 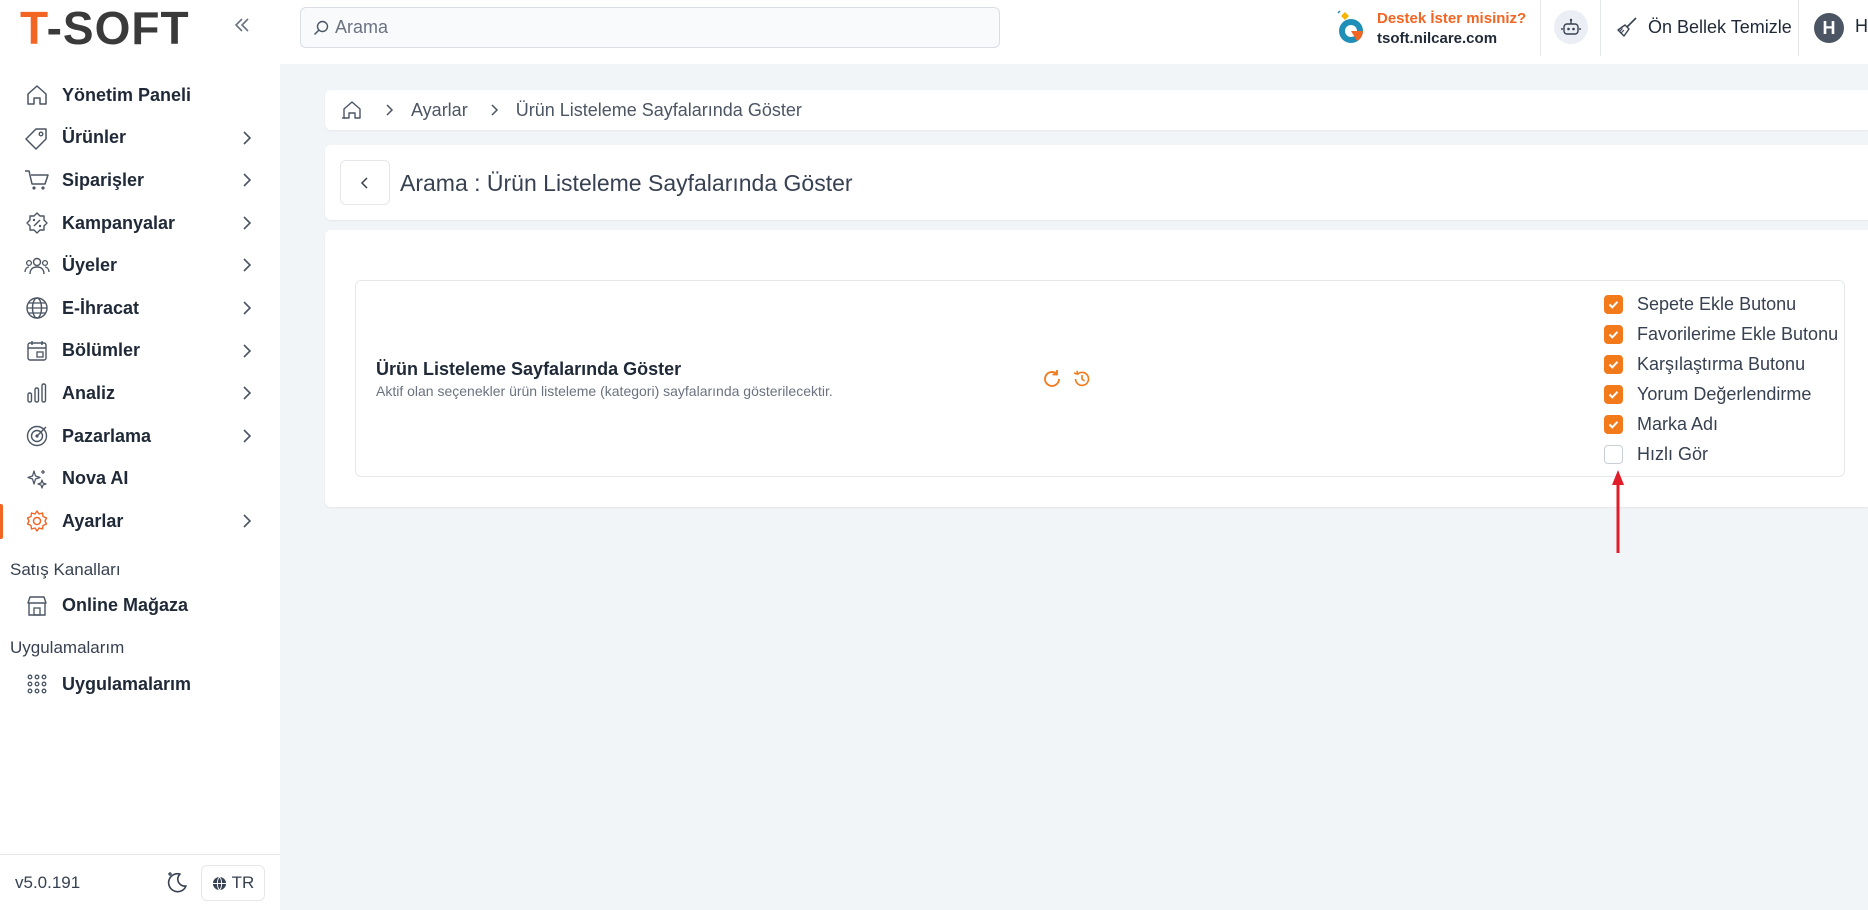 I want to click on version-label: v5.0.191, so click(x=48, y=882).